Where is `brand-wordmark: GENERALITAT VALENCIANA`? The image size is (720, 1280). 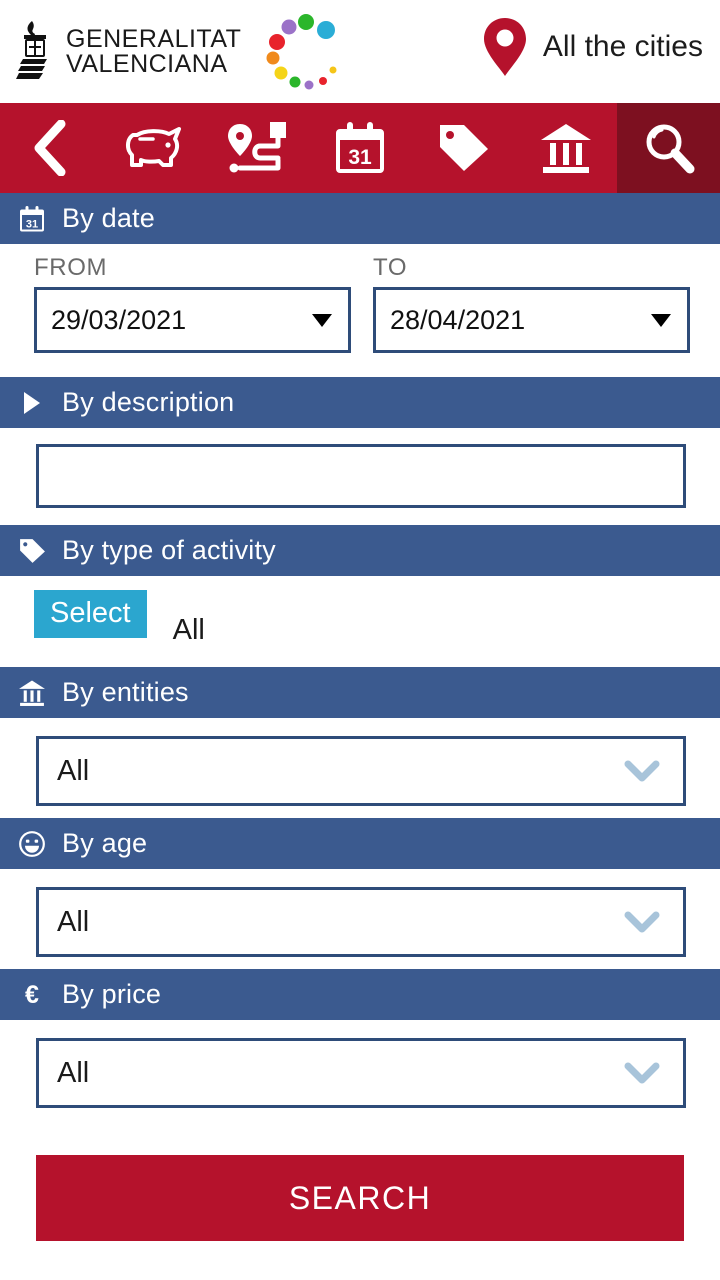 brand-wordmark: GENERALITAT VALENCIANA is located at coordinates (154, 51).